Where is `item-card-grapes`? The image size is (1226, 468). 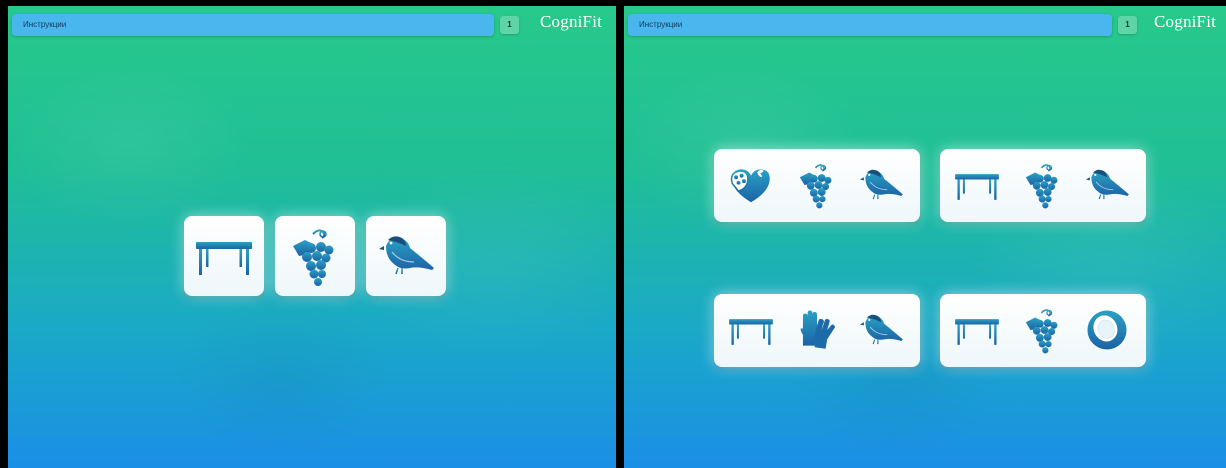 item-card-grapes is located at coordinates (315, 256).